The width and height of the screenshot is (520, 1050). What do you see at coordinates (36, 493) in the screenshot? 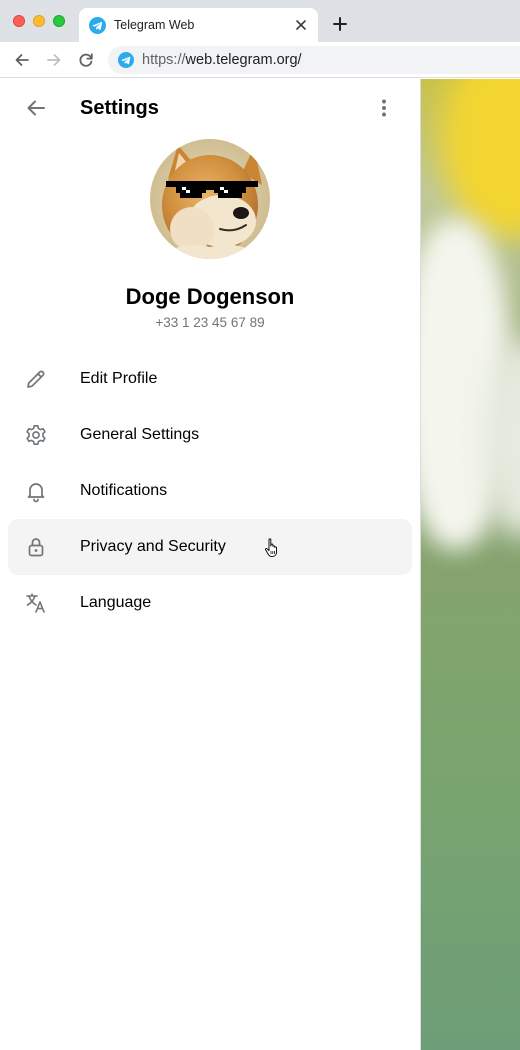
I see `bell-icon` at bounding box center [36, 493].